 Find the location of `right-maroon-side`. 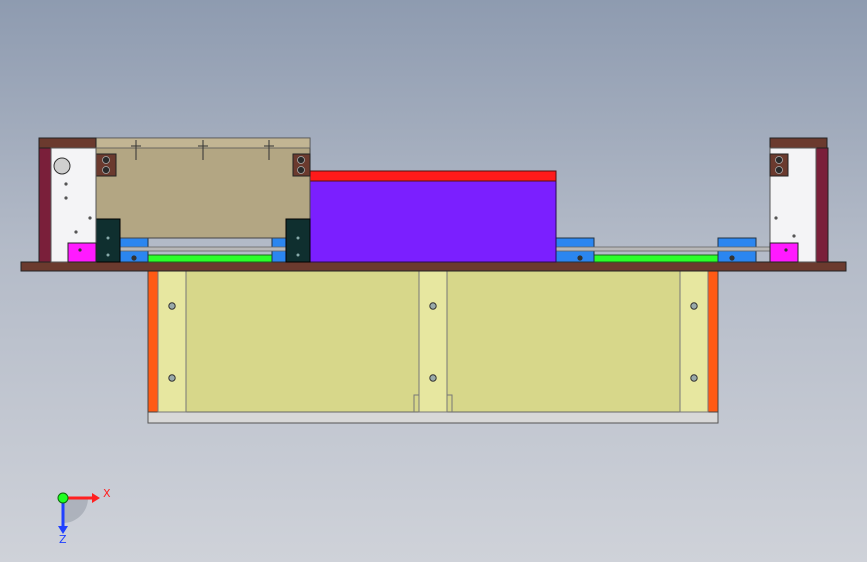

right-maroon-side is located at coordinates (822, 205).